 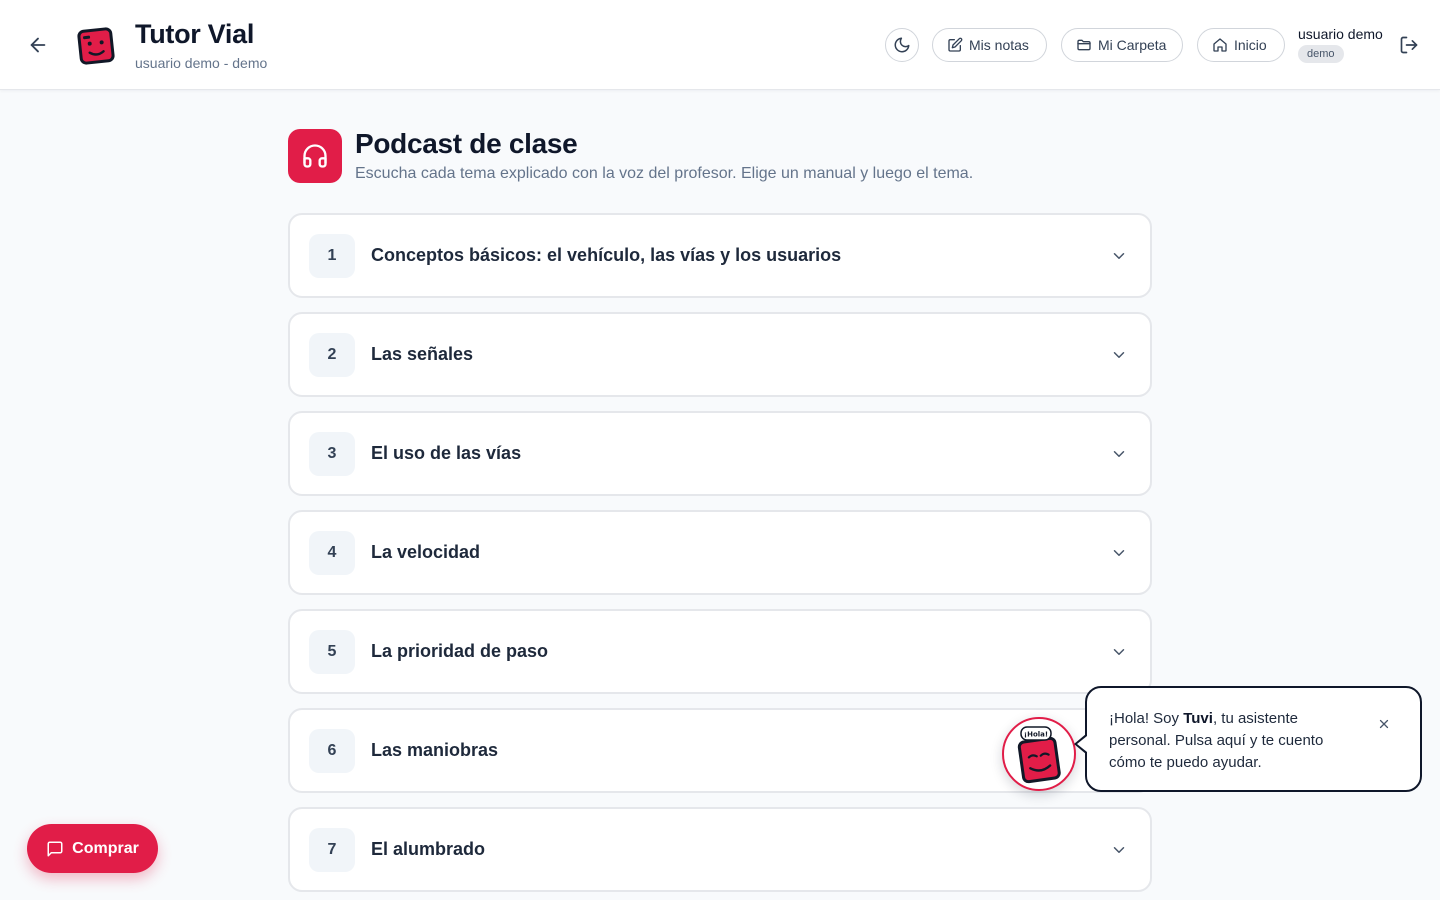 I want to click on topic-number: 5, so click(x=332, y=652).